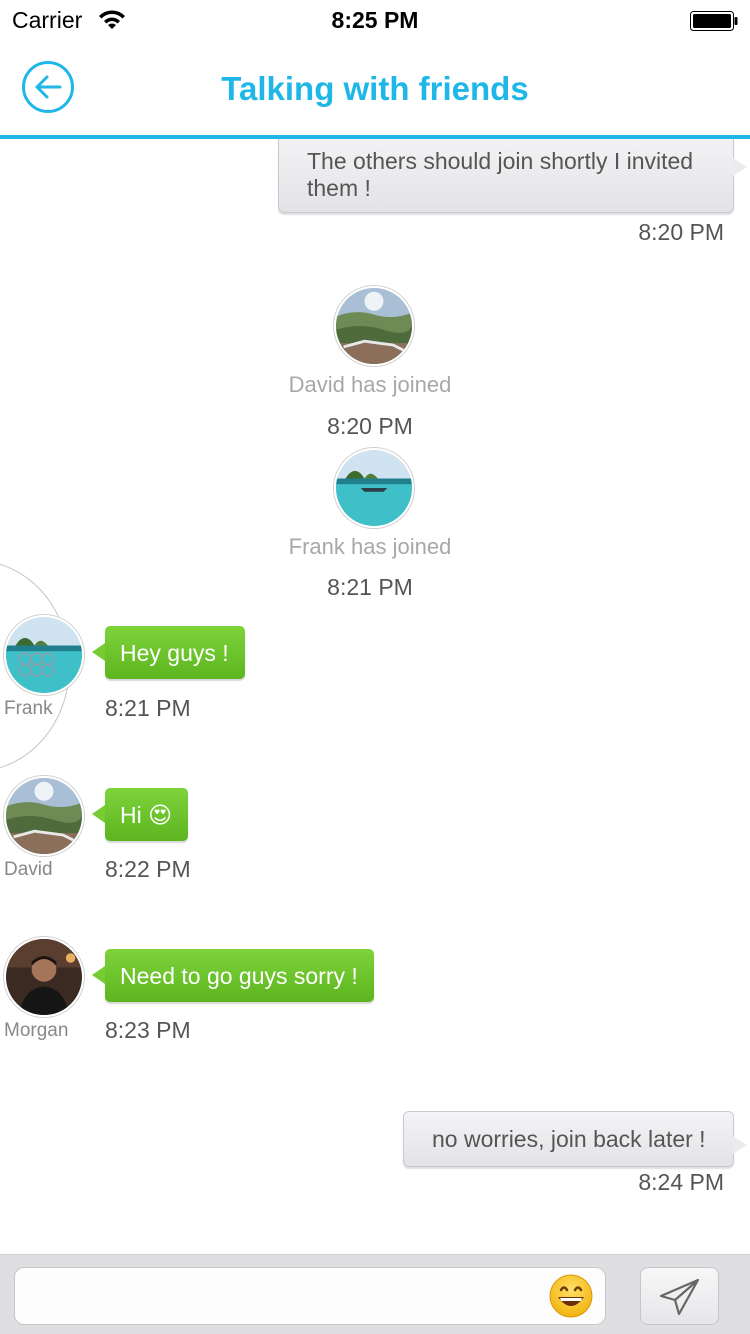  Describe the element at coordinates (28, 869) in the screenshot. I see `sender-name: David` at that location.